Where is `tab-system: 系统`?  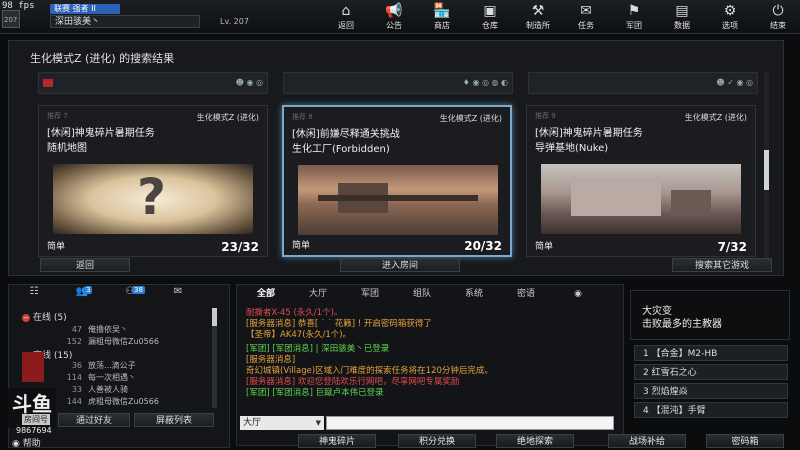
tab-system: 系统 is located at coordinates (474, 294).